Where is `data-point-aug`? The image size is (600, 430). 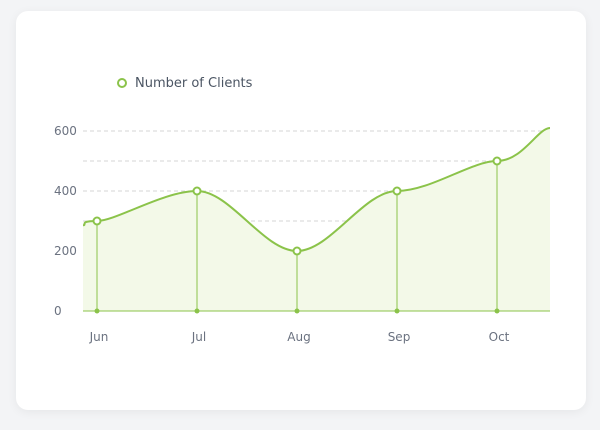
data-point-aug is located at coordinates (297, 251).